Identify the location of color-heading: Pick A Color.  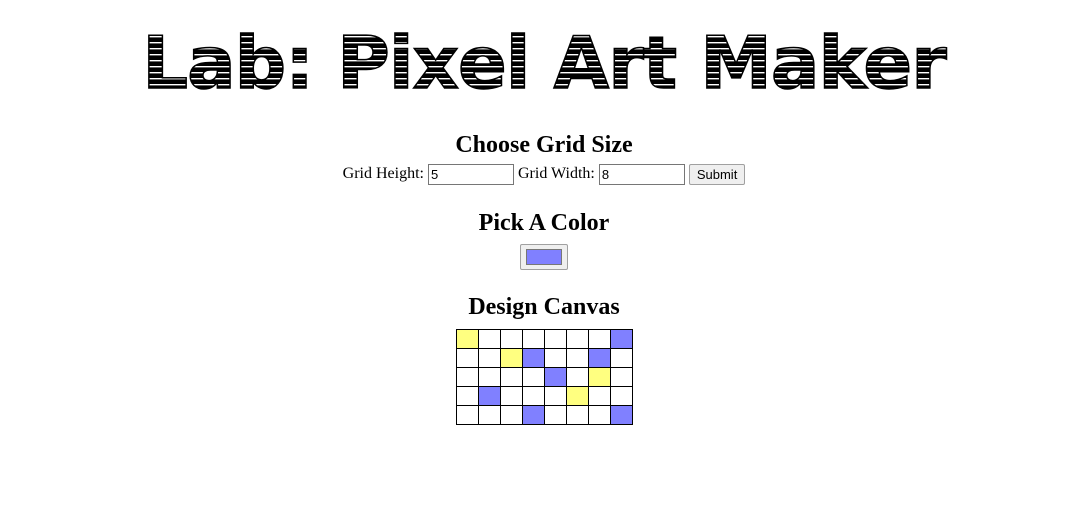
(544, 223).